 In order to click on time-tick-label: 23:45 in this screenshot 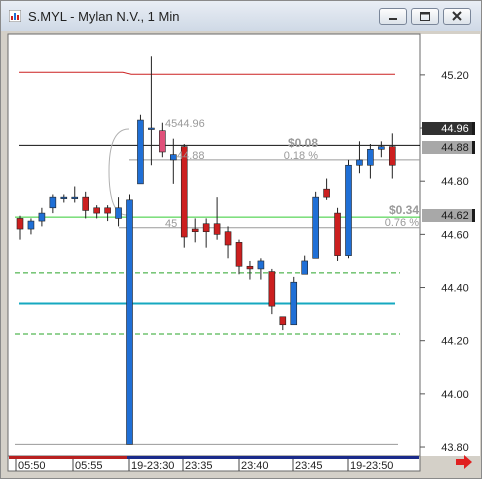, I will do `click(309, 466)`.